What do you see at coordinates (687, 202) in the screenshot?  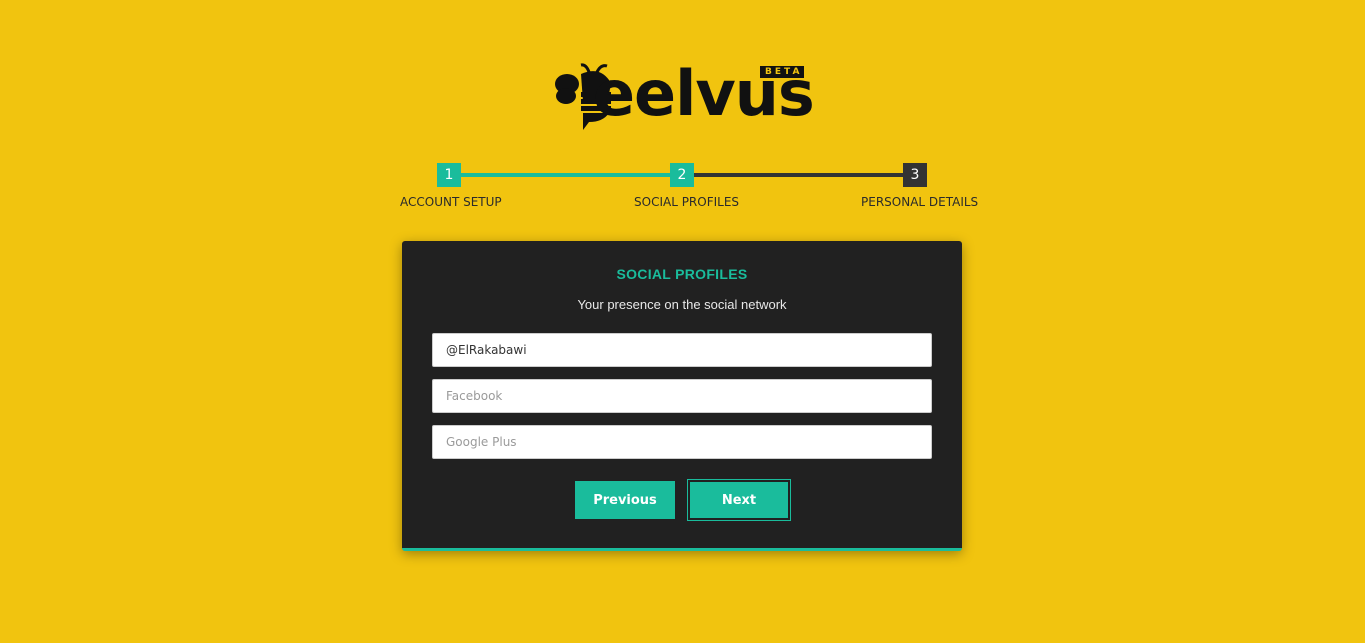 I see `step-2-label: SOCIAL PROFILES` at bounding box center [687, 202].